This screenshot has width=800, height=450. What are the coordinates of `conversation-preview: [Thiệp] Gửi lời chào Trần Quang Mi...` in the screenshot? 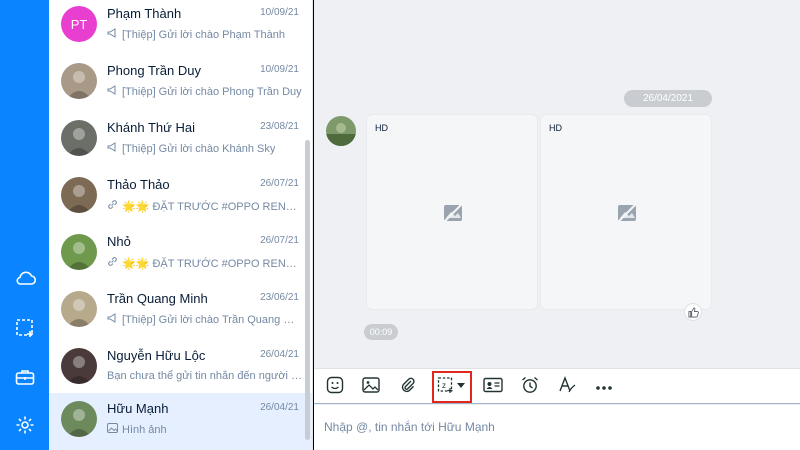 It's located at (205, 319).